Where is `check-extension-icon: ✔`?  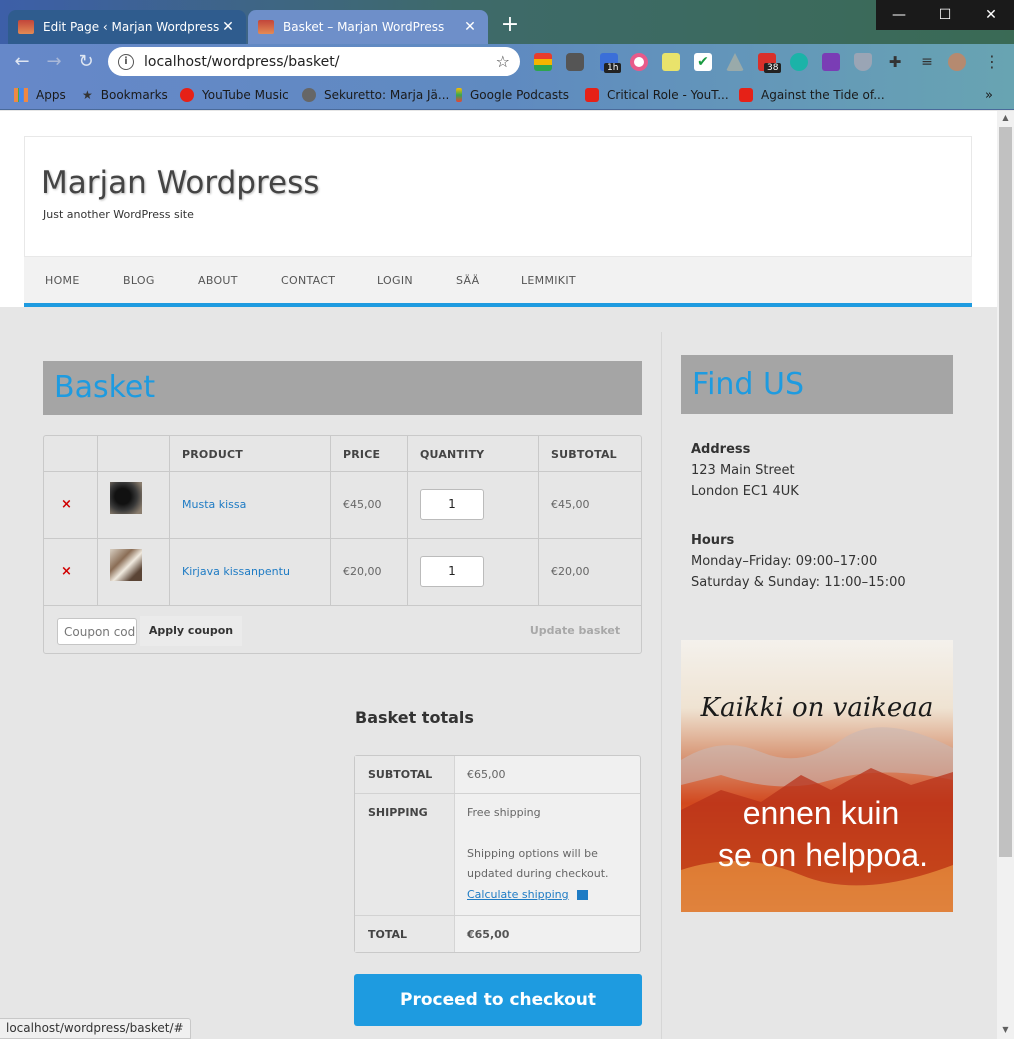
check-extension-icon: ✔ is located at coordinates (703, 62).